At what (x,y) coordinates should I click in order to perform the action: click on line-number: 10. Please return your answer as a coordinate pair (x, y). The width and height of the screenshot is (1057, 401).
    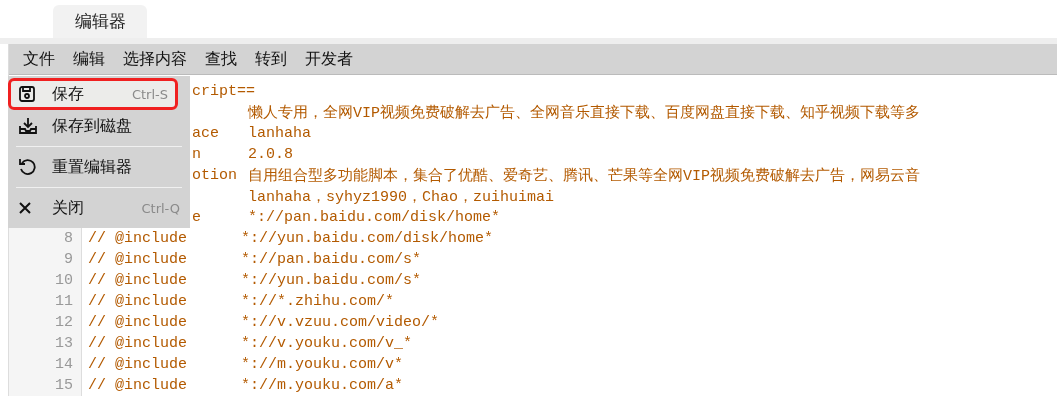
    Looking at the image, I should click on (64, 280).